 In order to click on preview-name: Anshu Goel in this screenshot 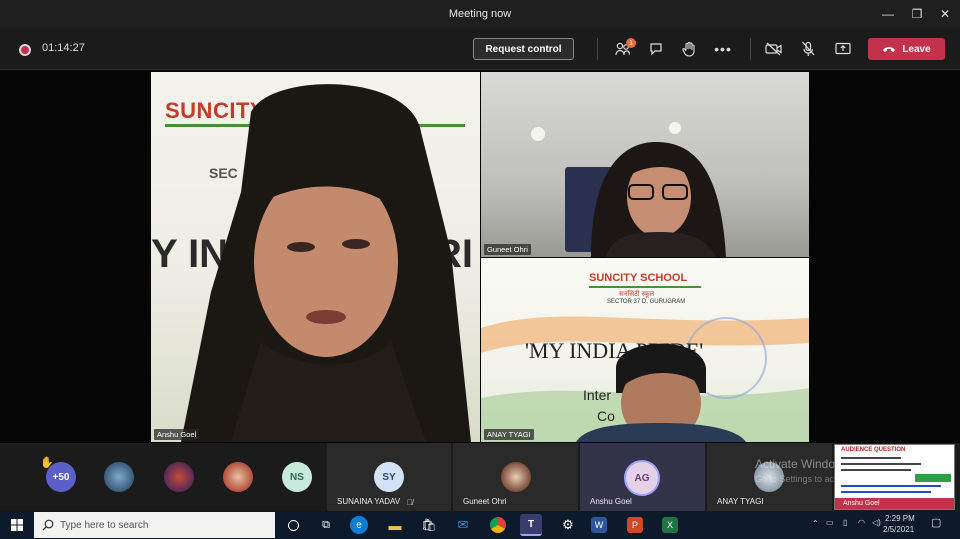, I will do `click(861, 503)`.